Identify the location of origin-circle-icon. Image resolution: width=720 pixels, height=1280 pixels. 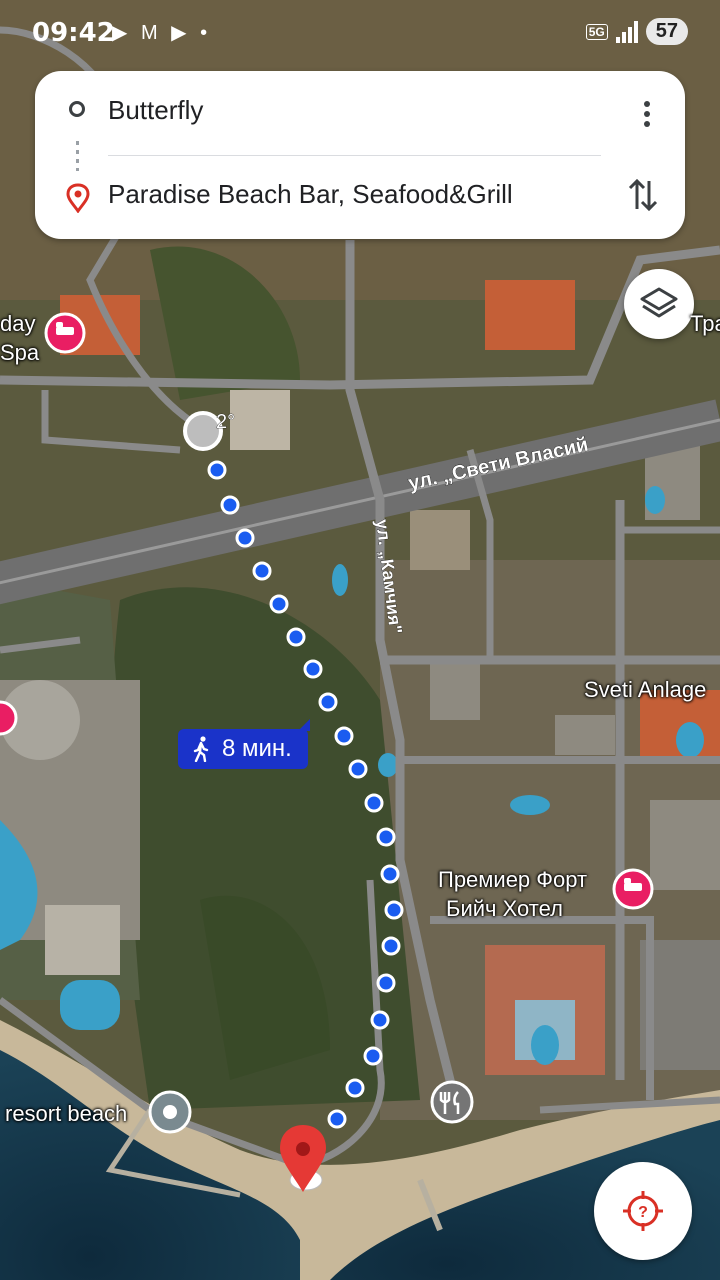
(77, 109).